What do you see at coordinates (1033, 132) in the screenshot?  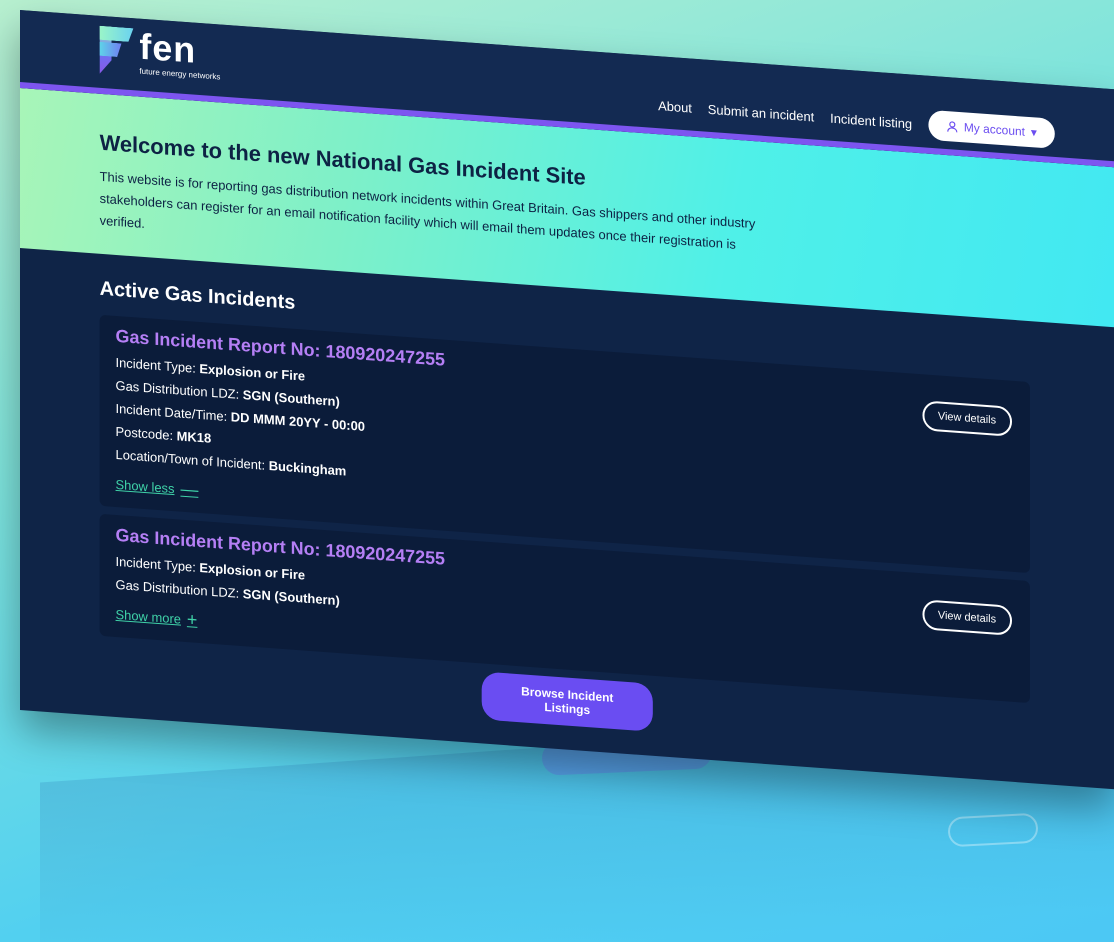 I see `chevron-down-icon: ▾` at bounding box center [1033, 132].